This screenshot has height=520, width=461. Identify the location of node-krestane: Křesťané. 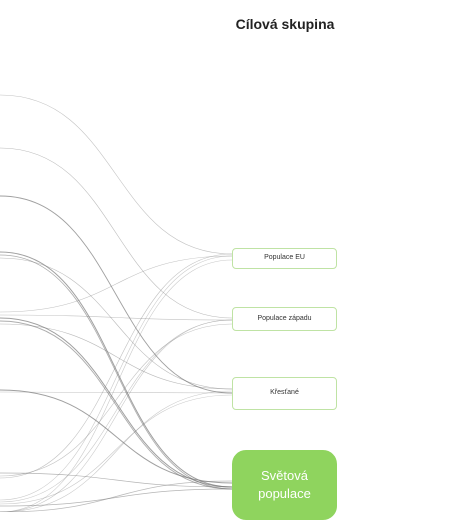
(284, 393).